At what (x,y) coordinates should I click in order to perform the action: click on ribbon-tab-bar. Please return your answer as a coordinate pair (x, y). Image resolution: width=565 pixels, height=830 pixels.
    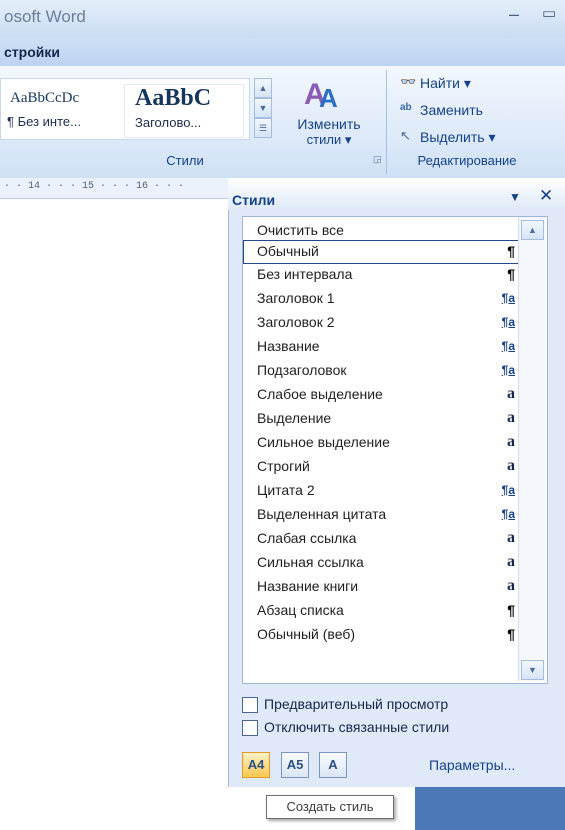
    Looking at the image, I should click on (282, 52).